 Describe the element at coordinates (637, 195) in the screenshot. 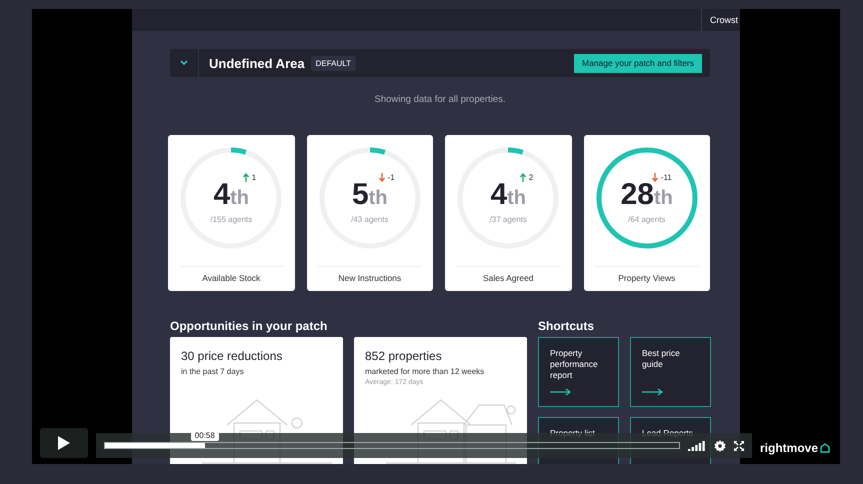

I see `rank-number: 28` at that location.